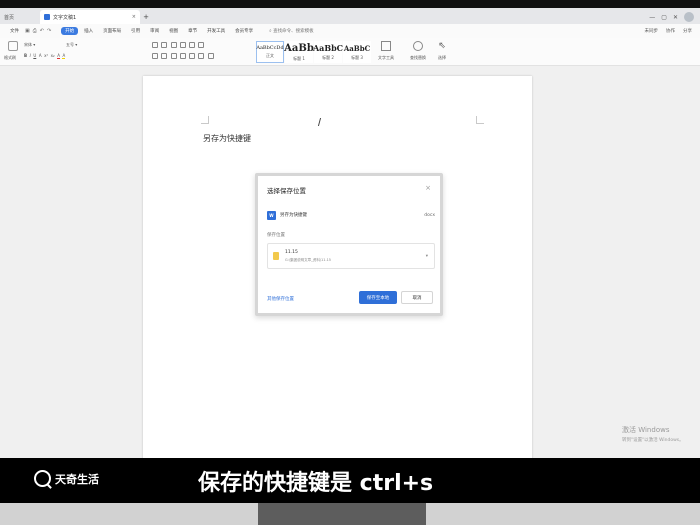 The image size is (700, 525). Describe the element at coordinates (27, 31) in the screenshot. I see `save-icon: ▣` at that location.